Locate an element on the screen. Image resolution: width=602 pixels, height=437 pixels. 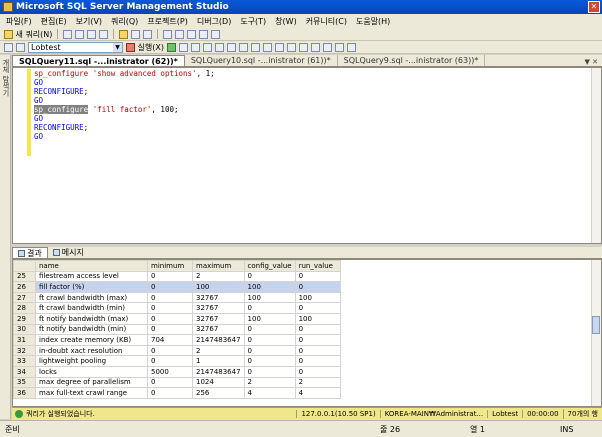
table-row: 35 max degree of parallelism 0 1024 2 2 is located at coordinates (177, 382).